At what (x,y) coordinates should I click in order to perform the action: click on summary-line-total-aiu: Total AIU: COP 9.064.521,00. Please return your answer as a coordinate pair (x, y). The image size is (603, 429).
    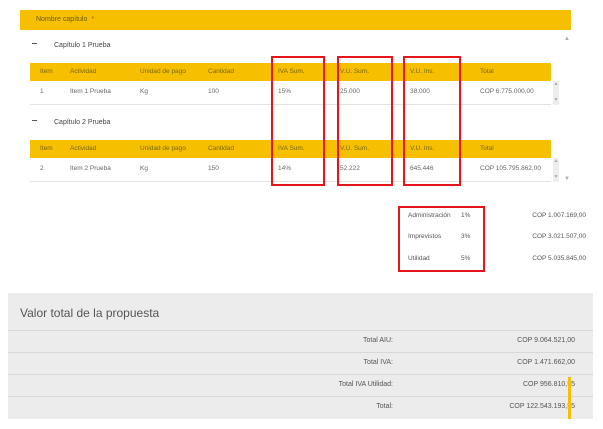
    Looking at the image, I should click on (300, 339).